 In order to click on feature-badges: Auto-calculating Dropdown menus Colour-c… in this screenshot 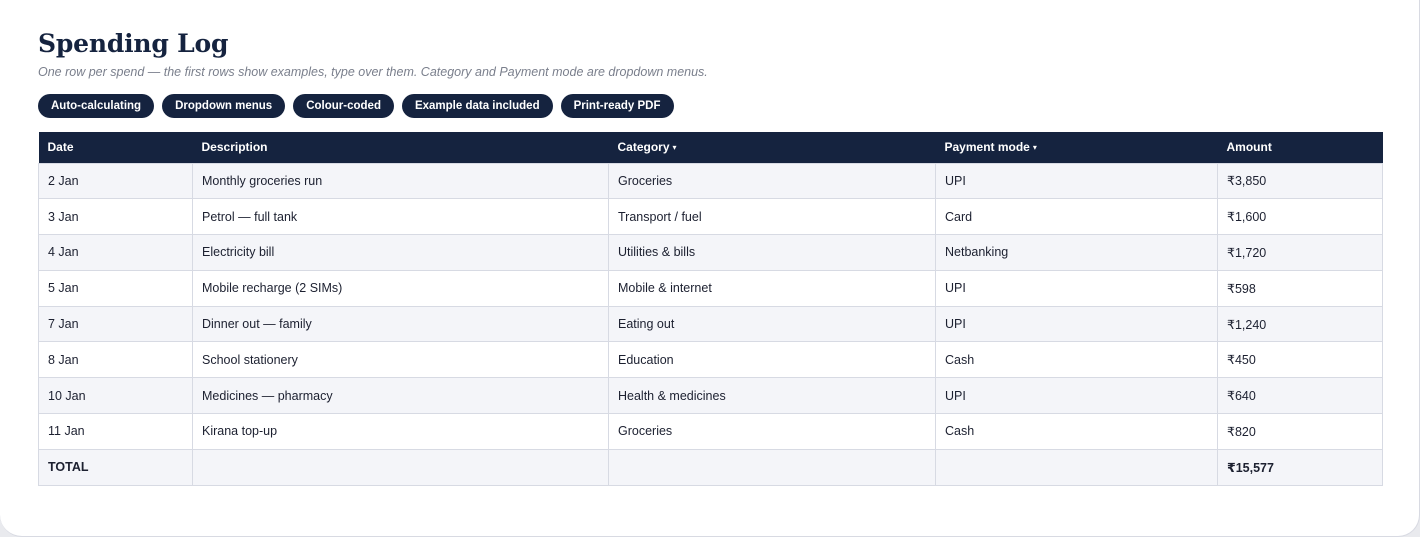, I will do `click(356, 106)`.